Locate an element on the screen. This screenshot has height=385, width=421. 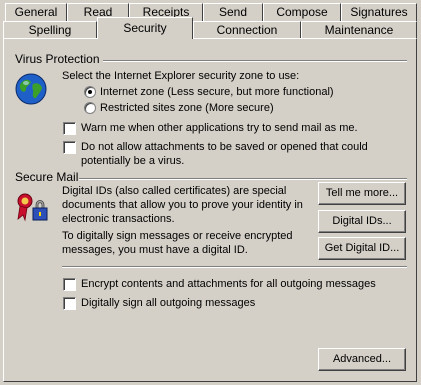
tab-general: General is located at coordinates (36, 12).